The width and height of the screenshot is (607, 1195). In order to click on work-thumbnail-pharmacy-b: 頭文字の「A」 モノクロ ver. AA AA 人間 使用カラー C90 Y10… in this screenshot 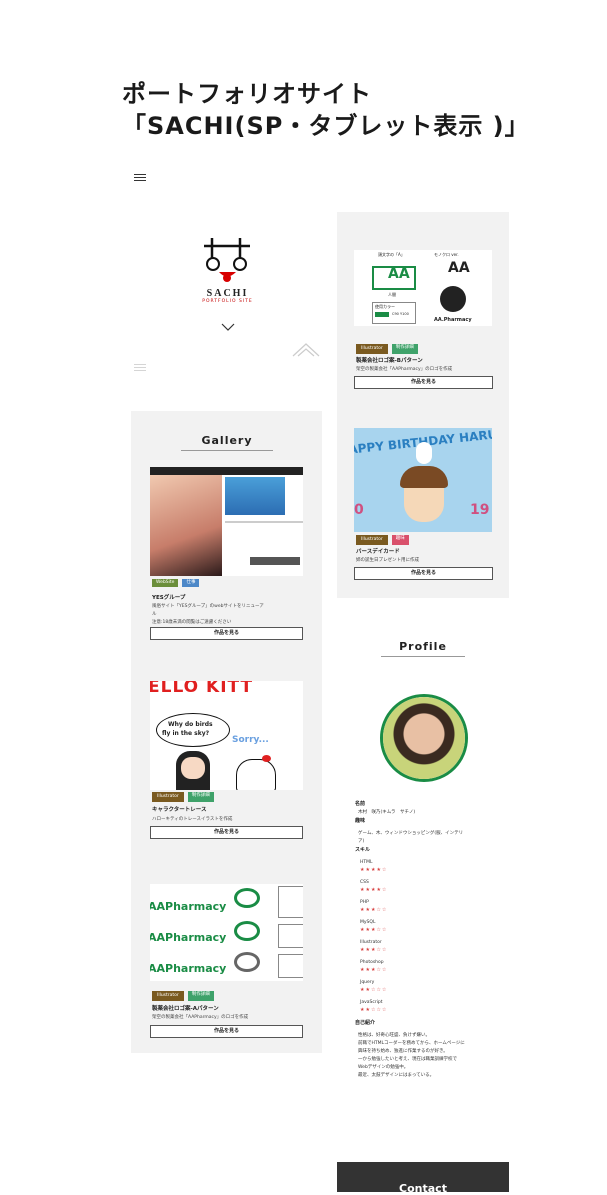, I will do `click(423, 288)`.